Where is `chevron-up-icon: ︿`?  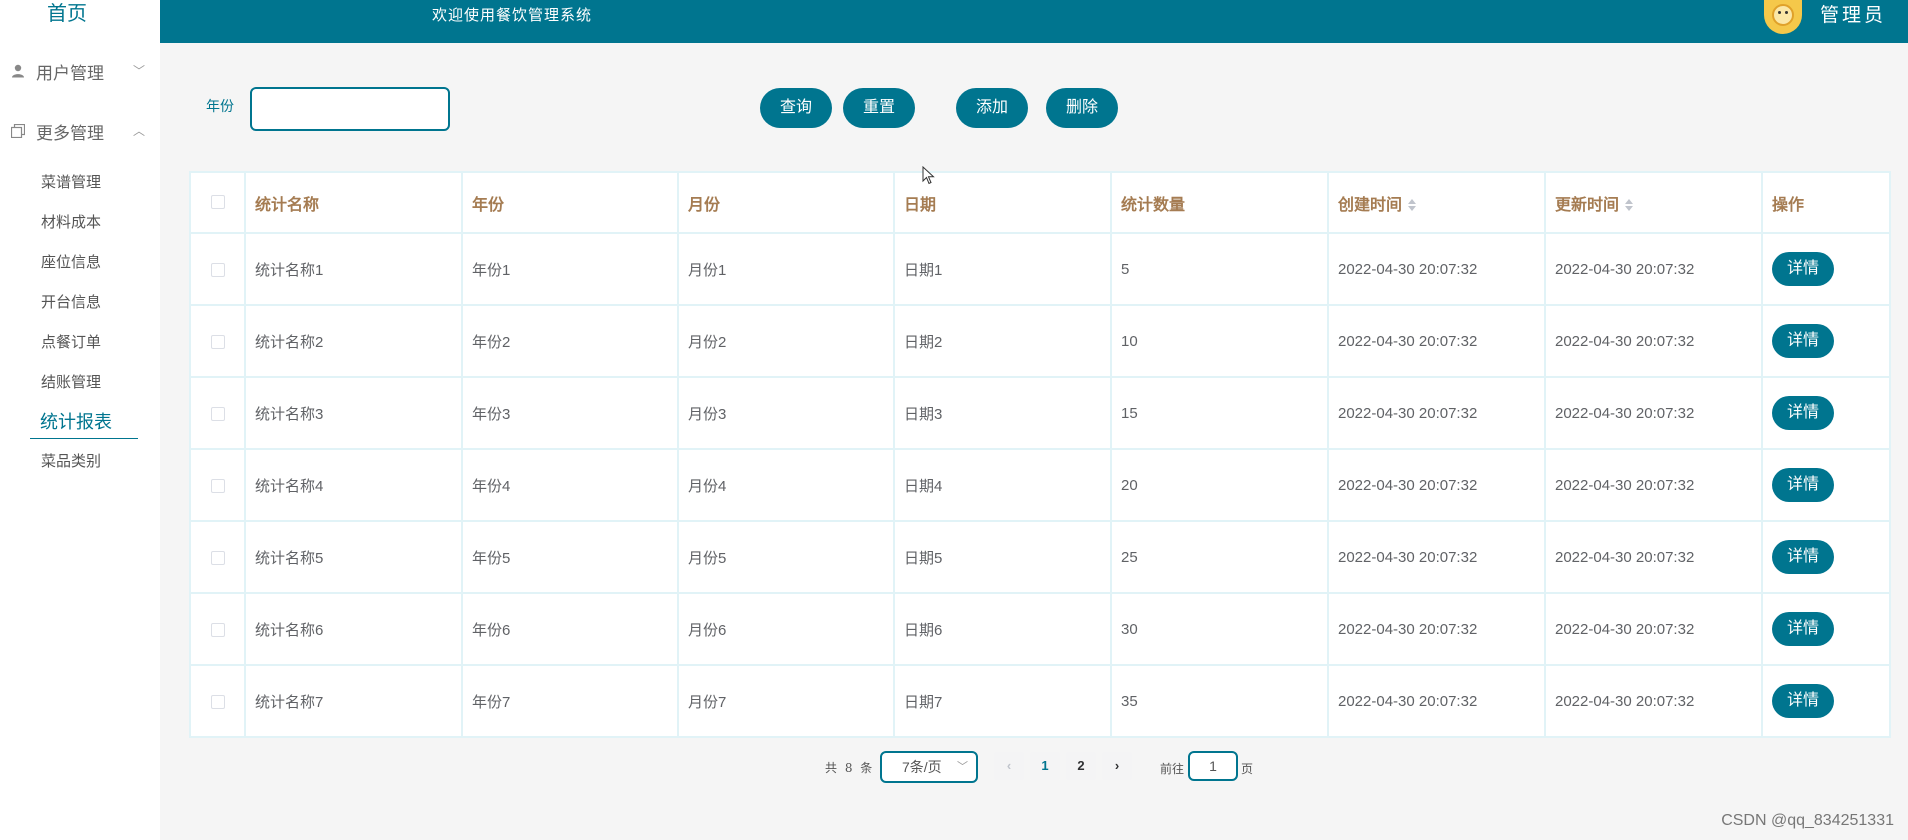 chevron-up-icon: ︿ is located at coordinates (138, 131).